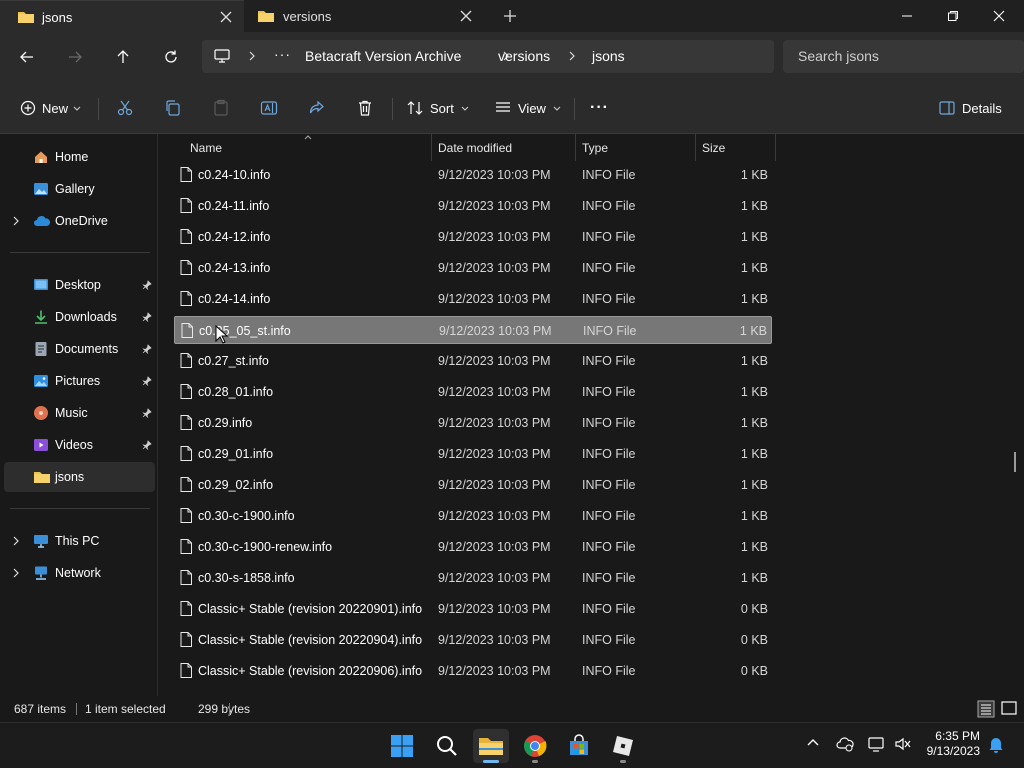 The image size is (1024, 768). I want to click on store-taskbar-button, so click(579, 746).